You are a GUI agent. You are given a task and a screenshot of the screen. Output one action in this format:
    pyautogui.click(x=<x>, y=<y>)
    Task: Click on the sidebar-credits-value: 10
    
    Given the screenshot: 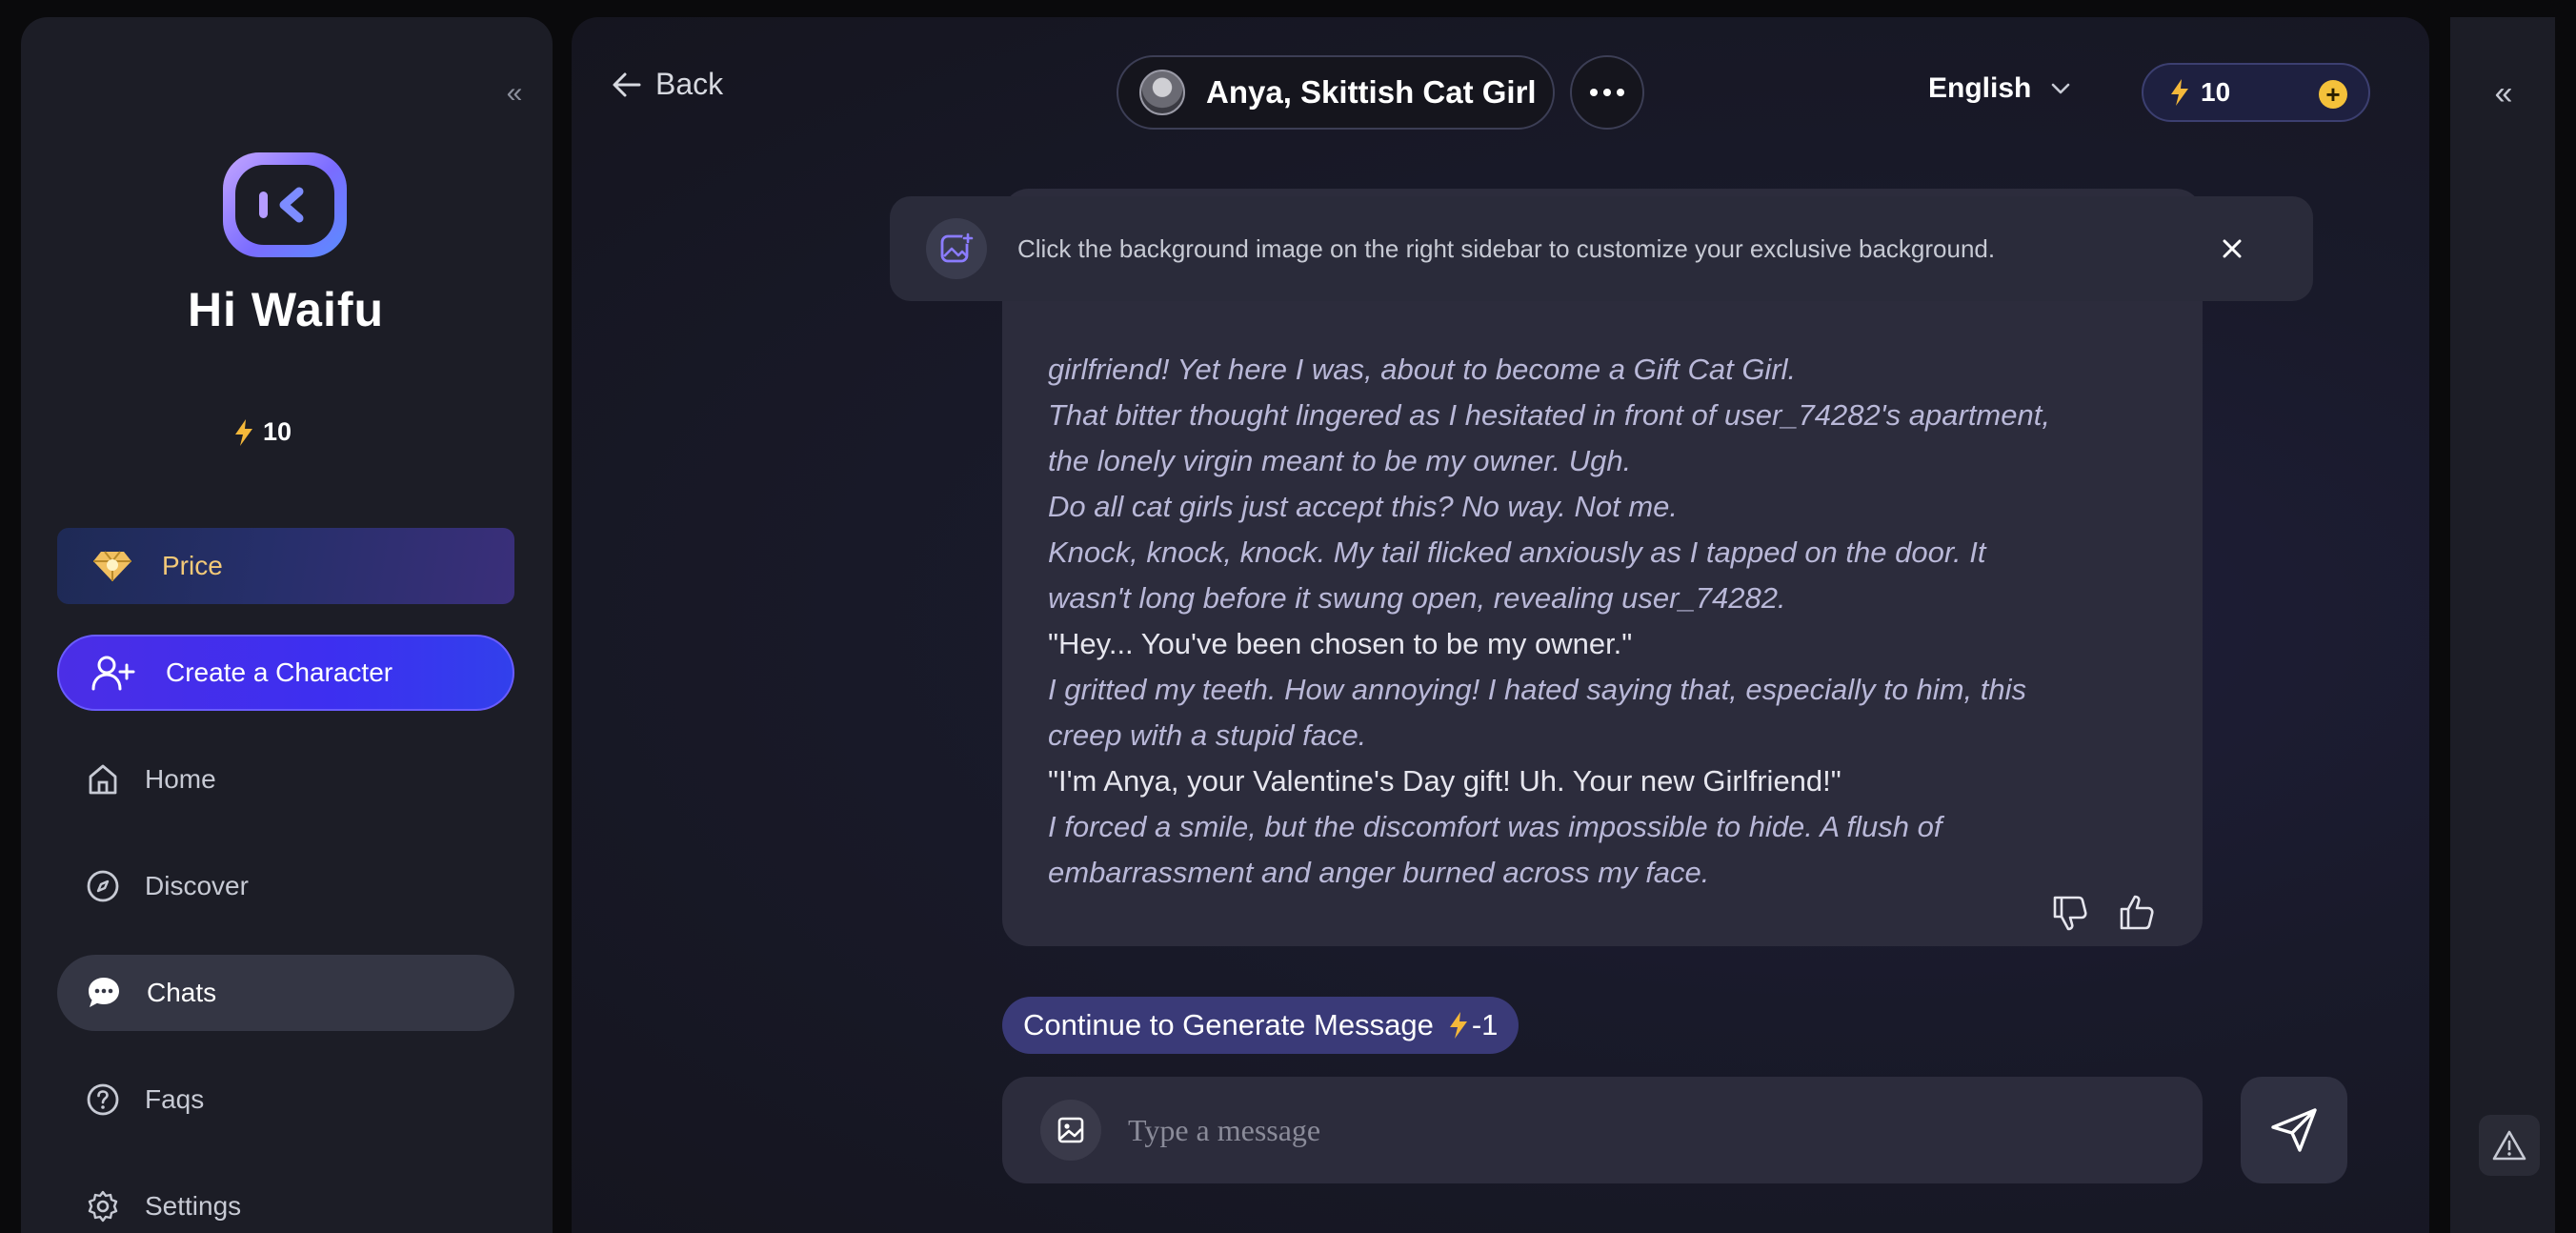 What is the action you would take?
    pyautogui.click(x=277, y=431)
    